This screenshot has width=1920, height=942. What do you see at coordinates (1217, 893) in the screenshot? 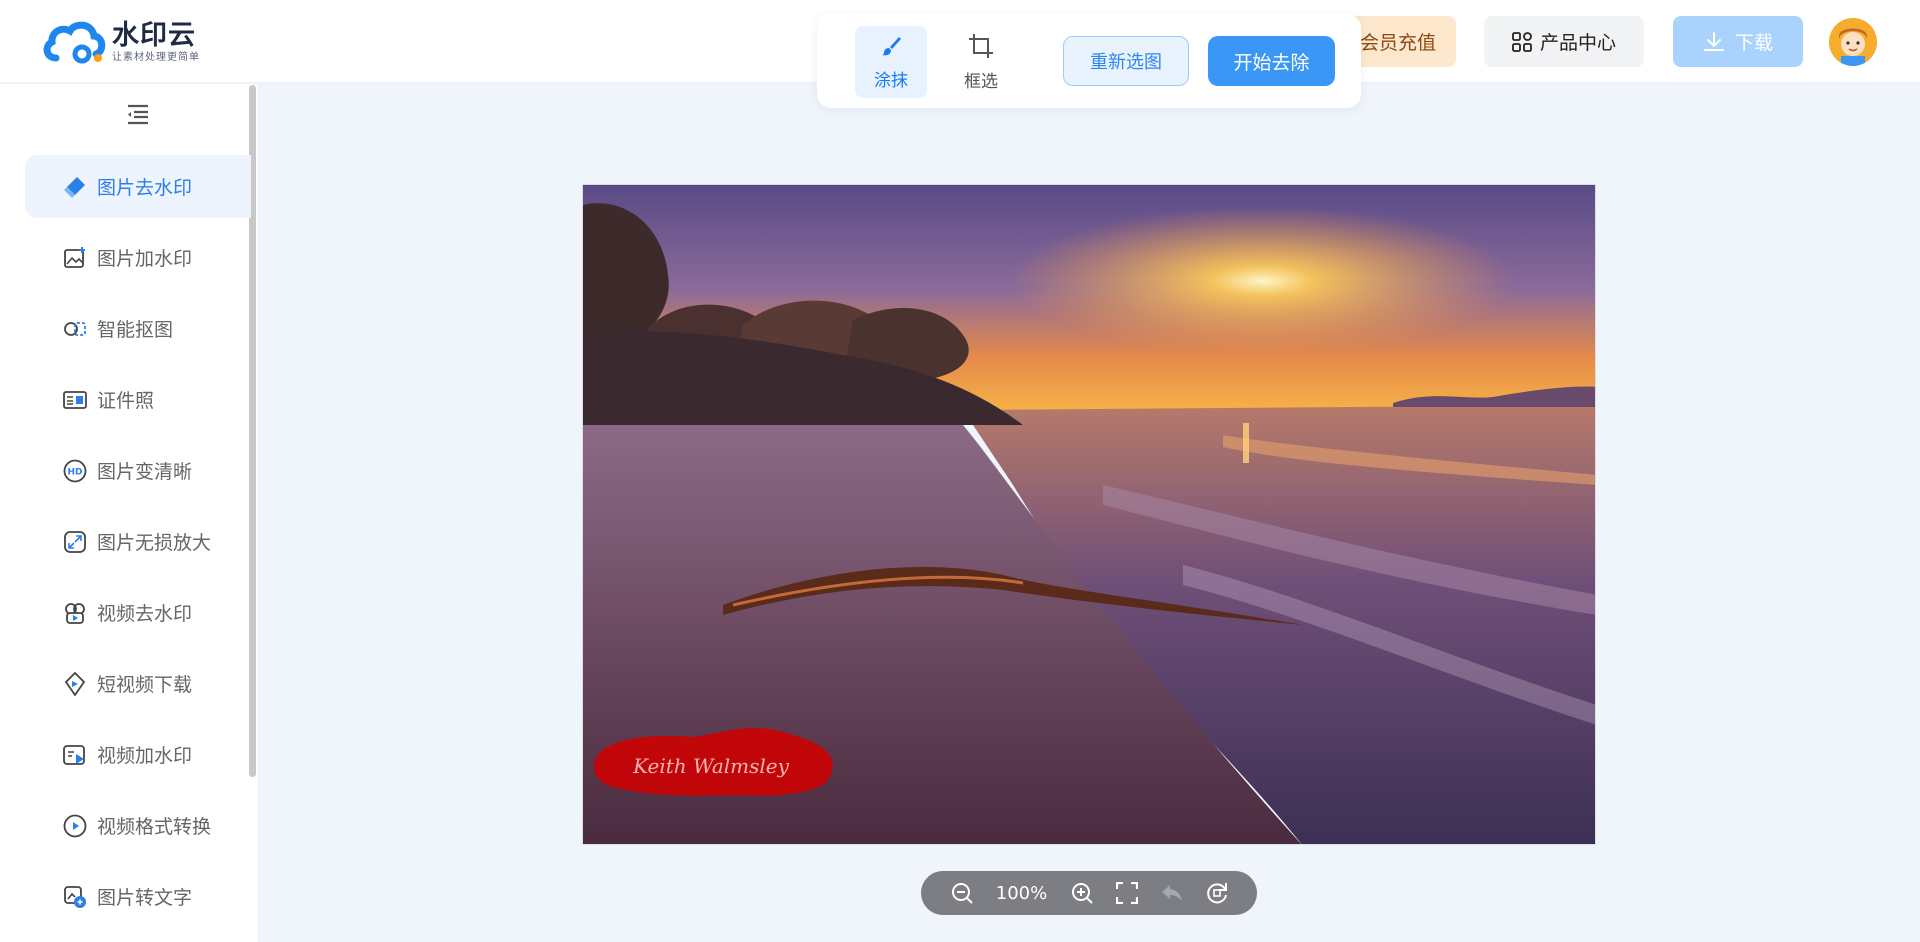
I see `reset-icon` at bounding box center [1217, 893].